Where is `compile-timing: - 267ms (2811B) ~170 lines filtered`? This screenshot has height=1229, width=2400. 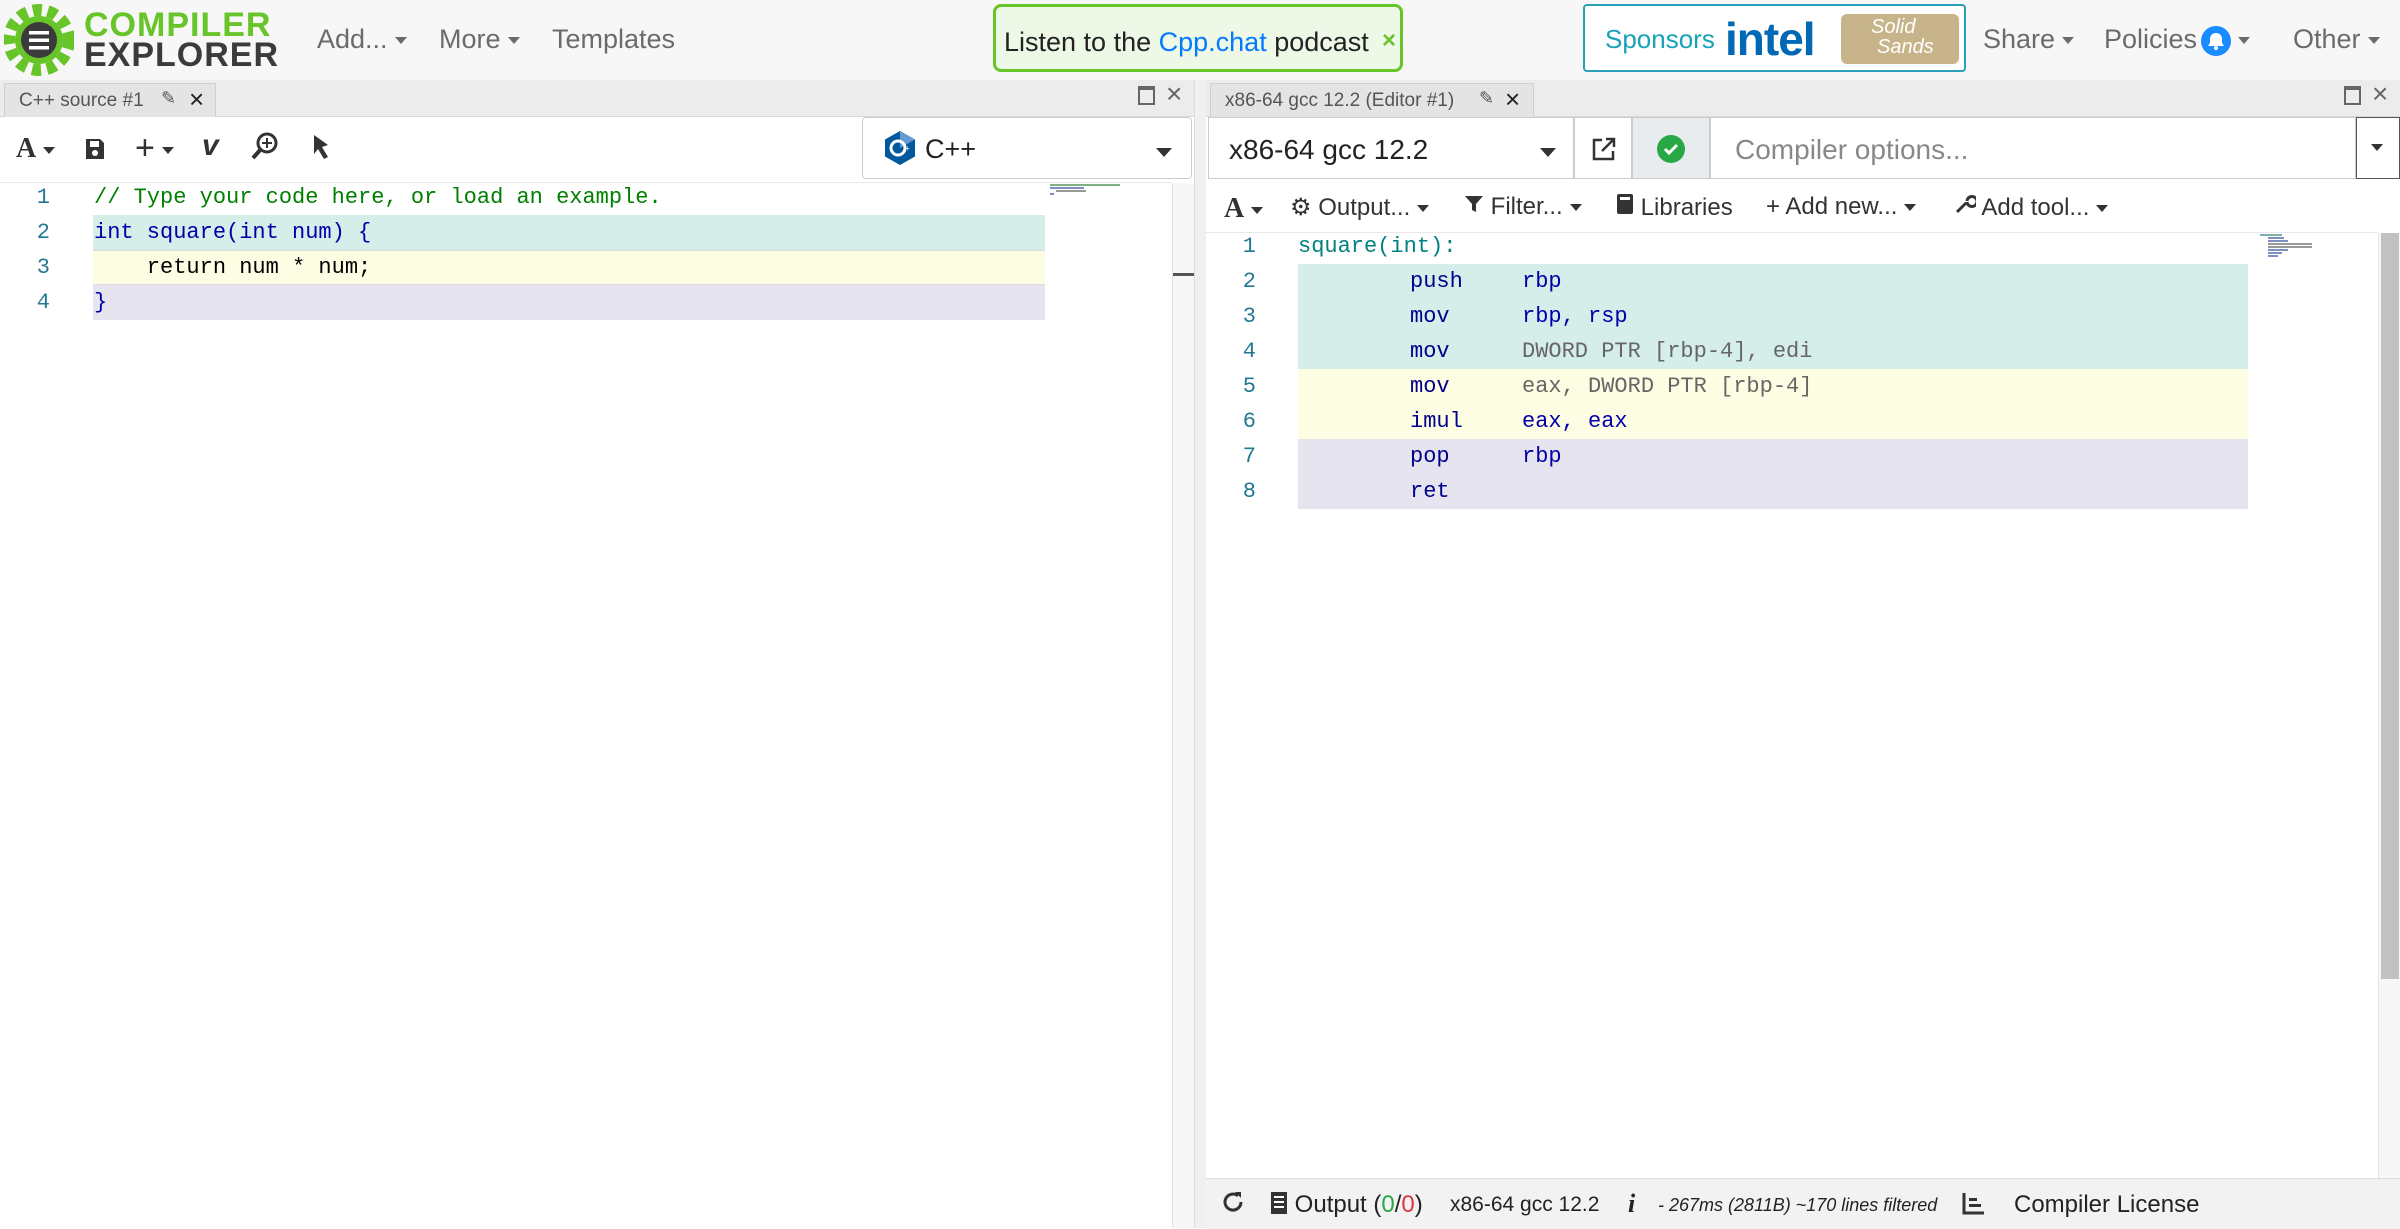
compile-timing: - 267ms (2811B) ~170 lines filtered is located at coordinates (1798, 1205).